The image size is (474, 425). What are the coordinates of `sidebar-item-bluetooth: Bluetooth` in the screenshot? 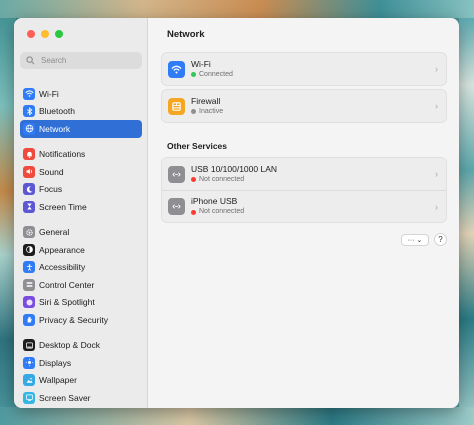 It's located at (81, 112).